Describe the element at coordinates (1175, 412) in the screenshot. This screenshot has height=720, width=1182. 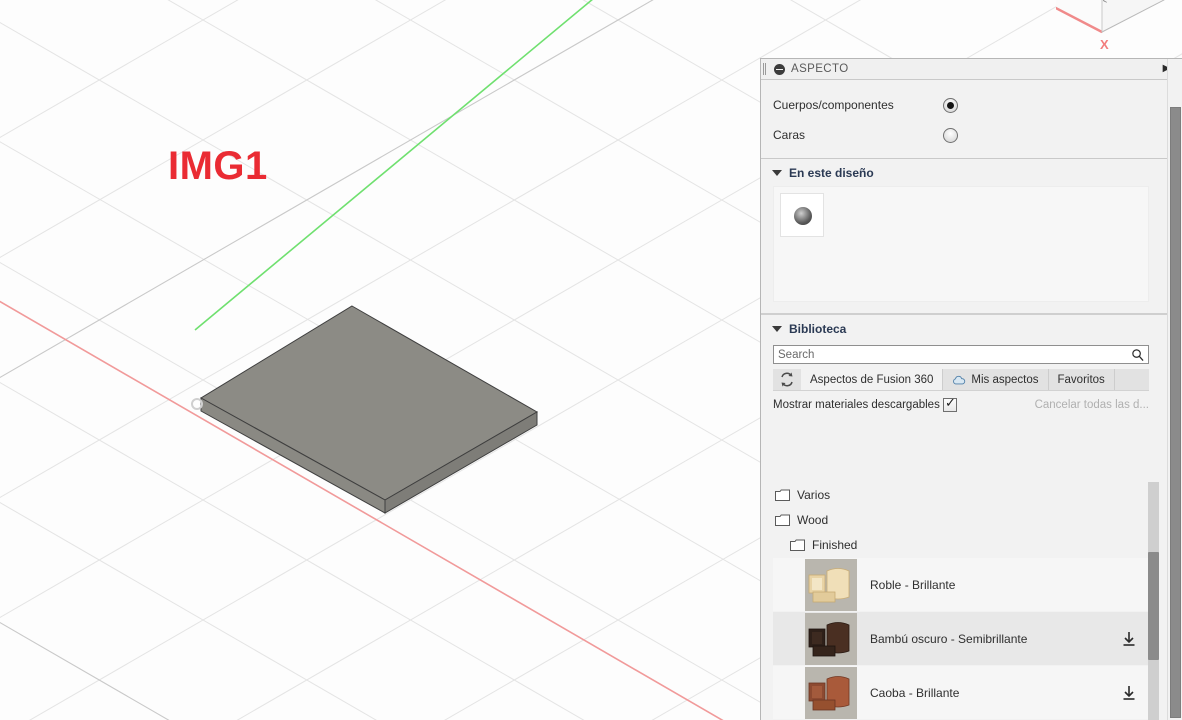
I see `panel-scrollbar-thumb` at that location.